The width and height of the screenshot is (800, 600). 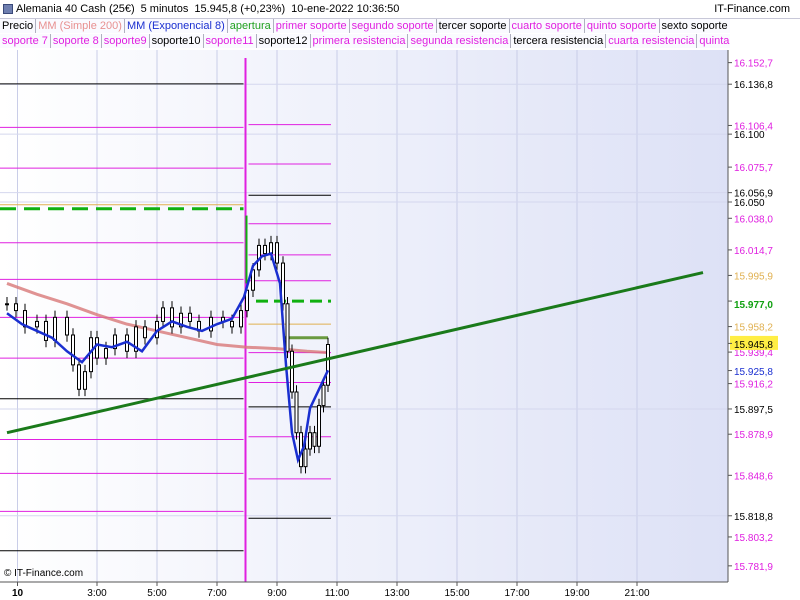 What do you see at coordinates (753, 126) in the screenshot?
I see `level-label-1: 16.106,4` at bounding box center [753, 126].